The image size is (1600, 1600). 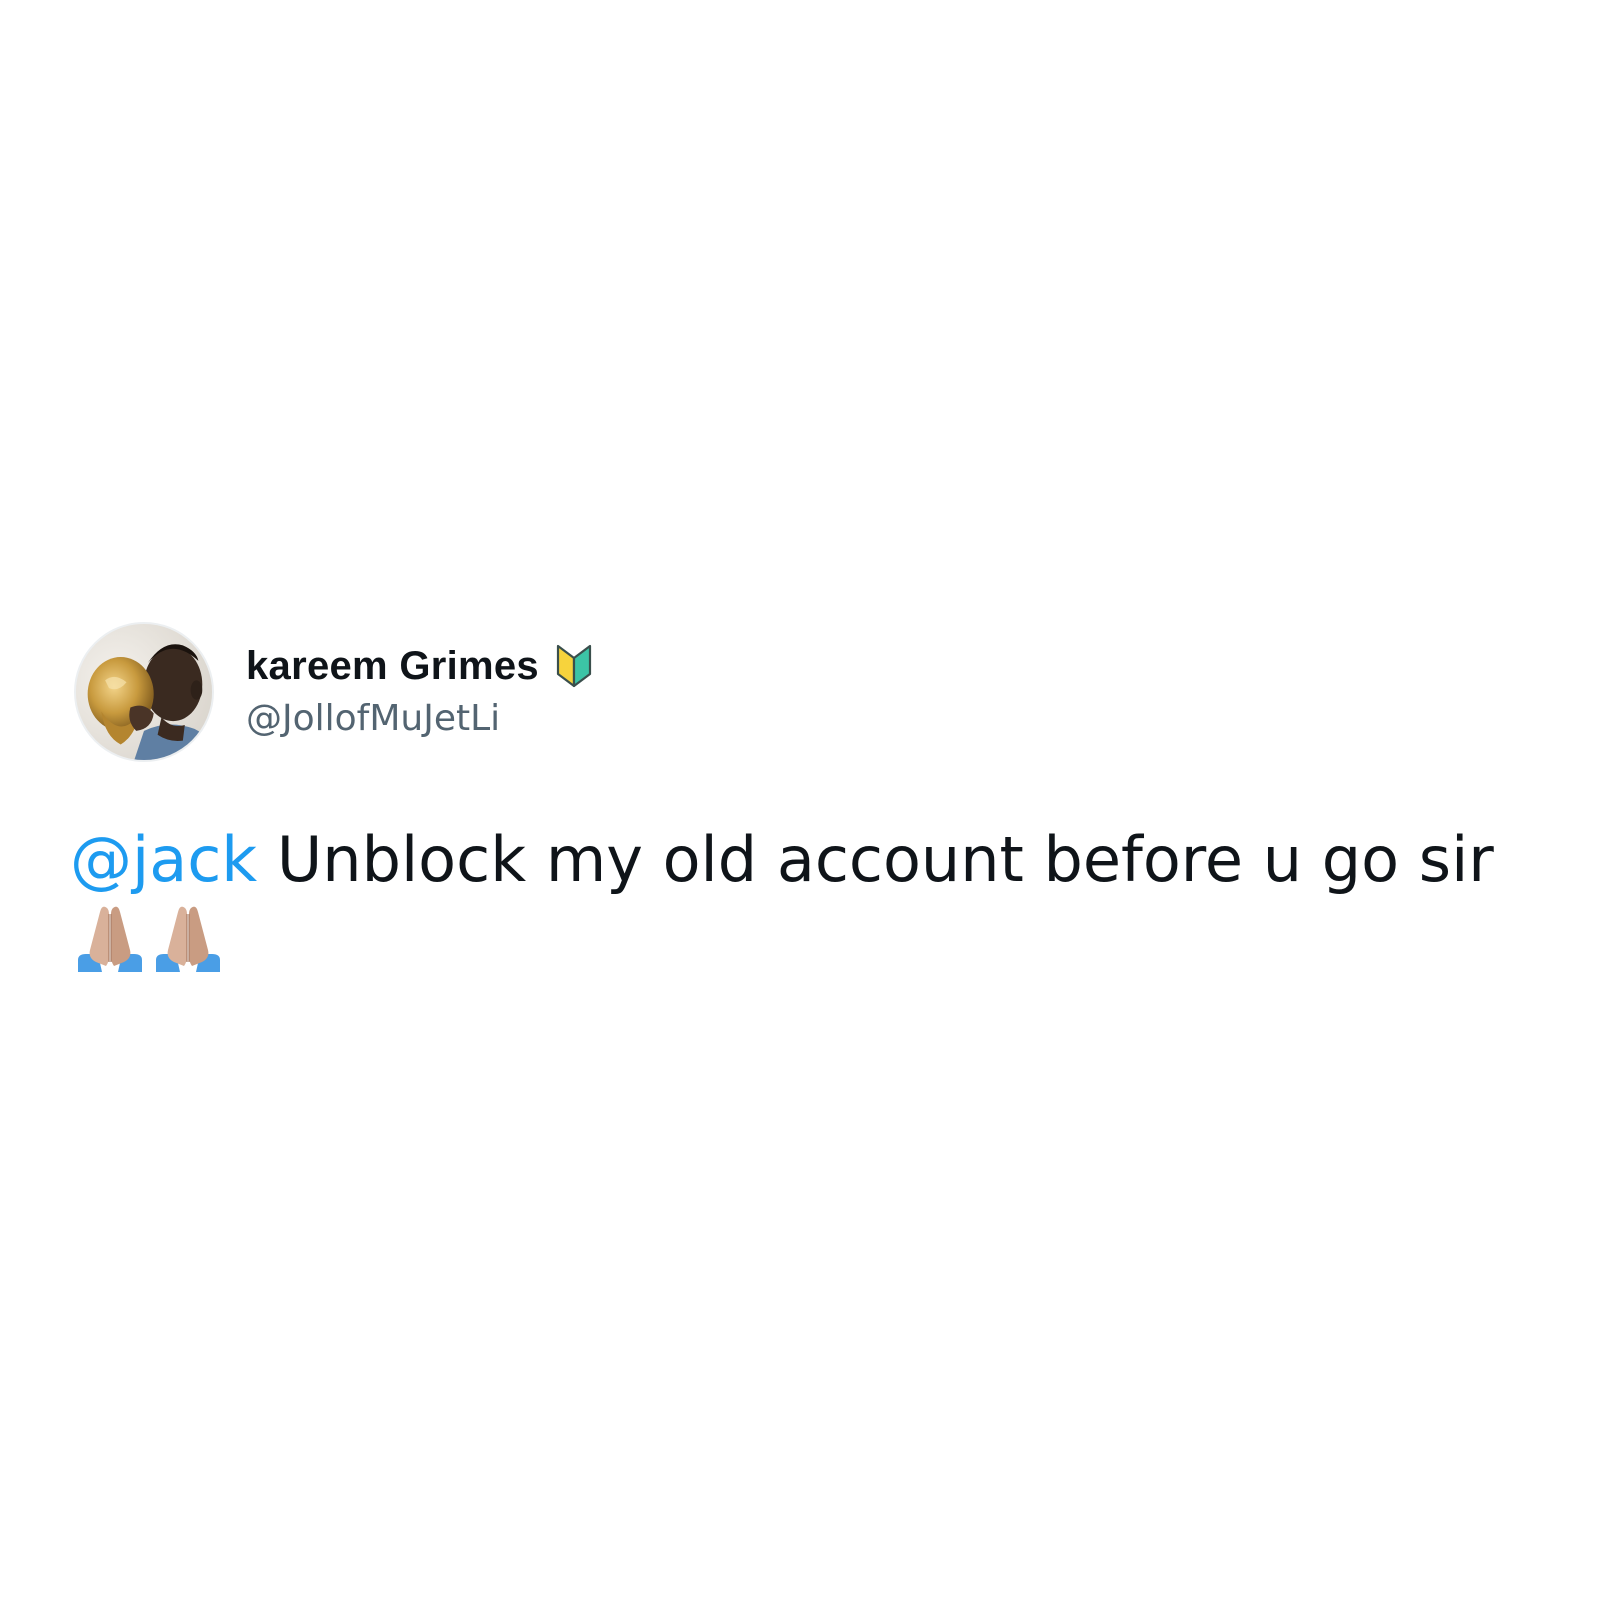 What do you see at coordinates (392, 666) in the screenshot?
I see `display-name: kareem Grimes` at bounding box center [392, 666].